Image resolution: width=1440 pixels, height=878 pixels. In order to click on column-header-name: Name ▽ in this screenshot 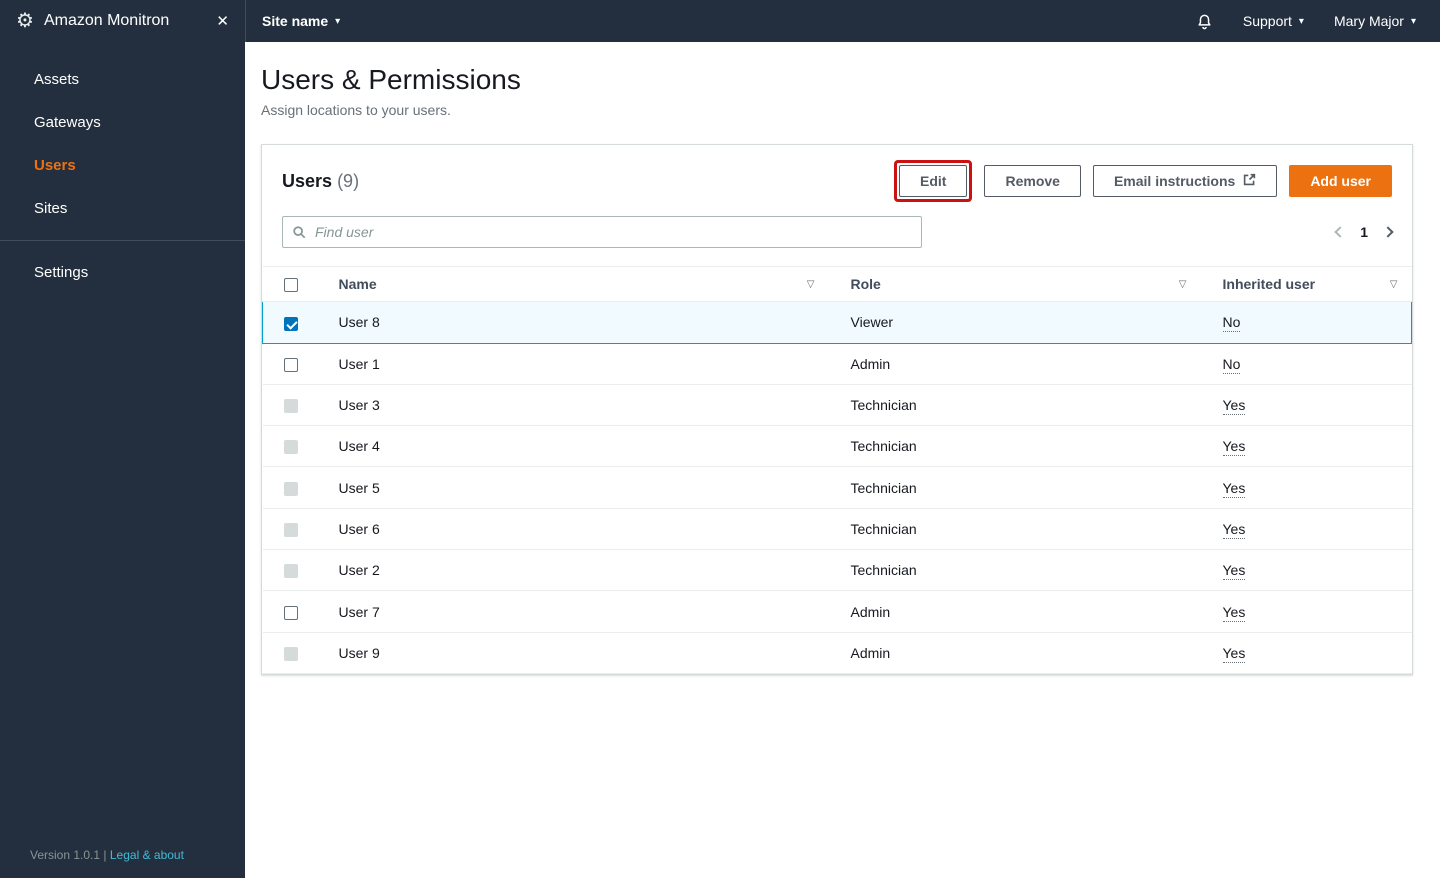, I will do `click(573, 284)`.